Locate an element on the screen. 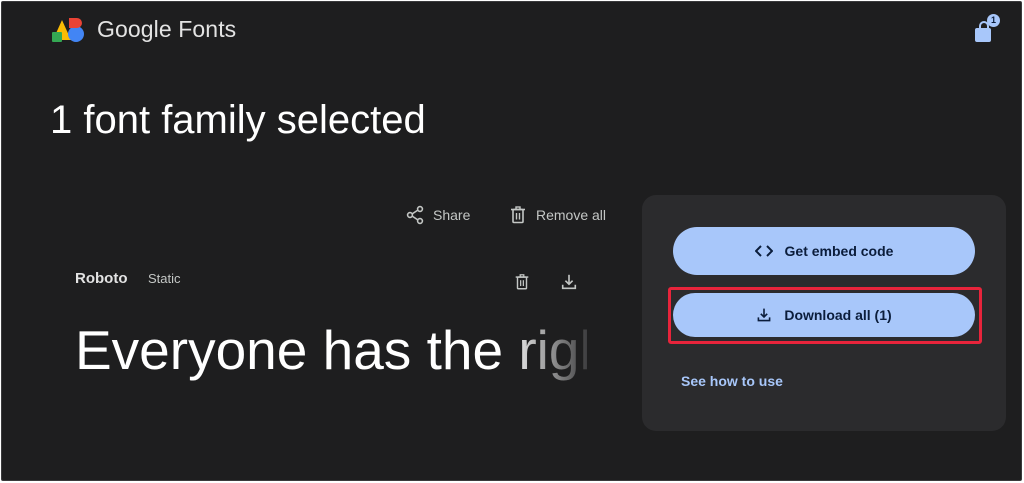  font-type-label: Static is located at coordinates (164, 278).